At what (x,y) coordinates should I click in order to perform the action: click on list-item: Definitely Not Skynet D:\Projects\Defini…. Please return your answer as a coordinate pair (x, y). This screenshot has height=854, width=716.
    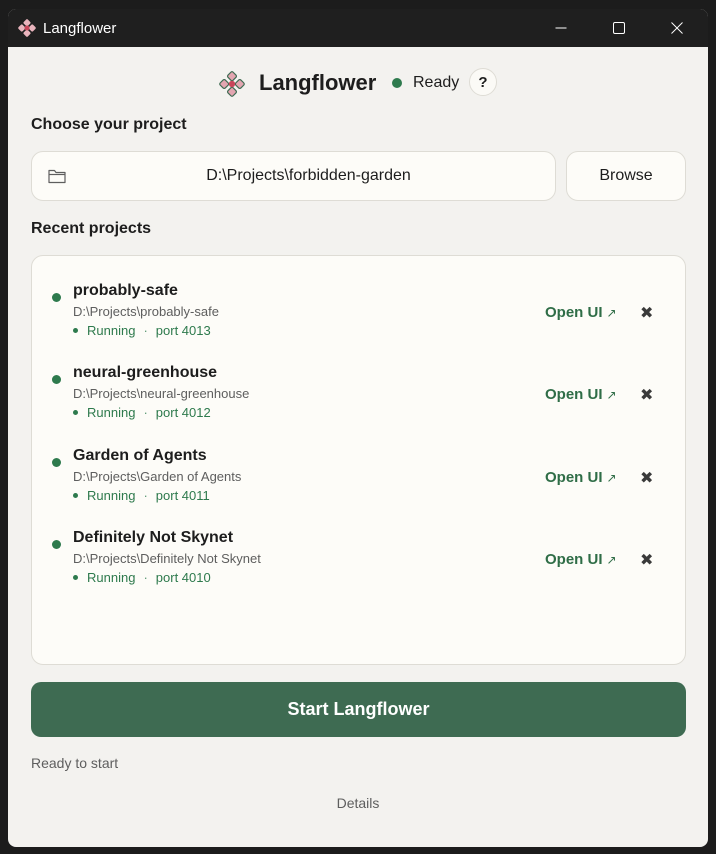
    Looking at the image, I should click on (358, 549).